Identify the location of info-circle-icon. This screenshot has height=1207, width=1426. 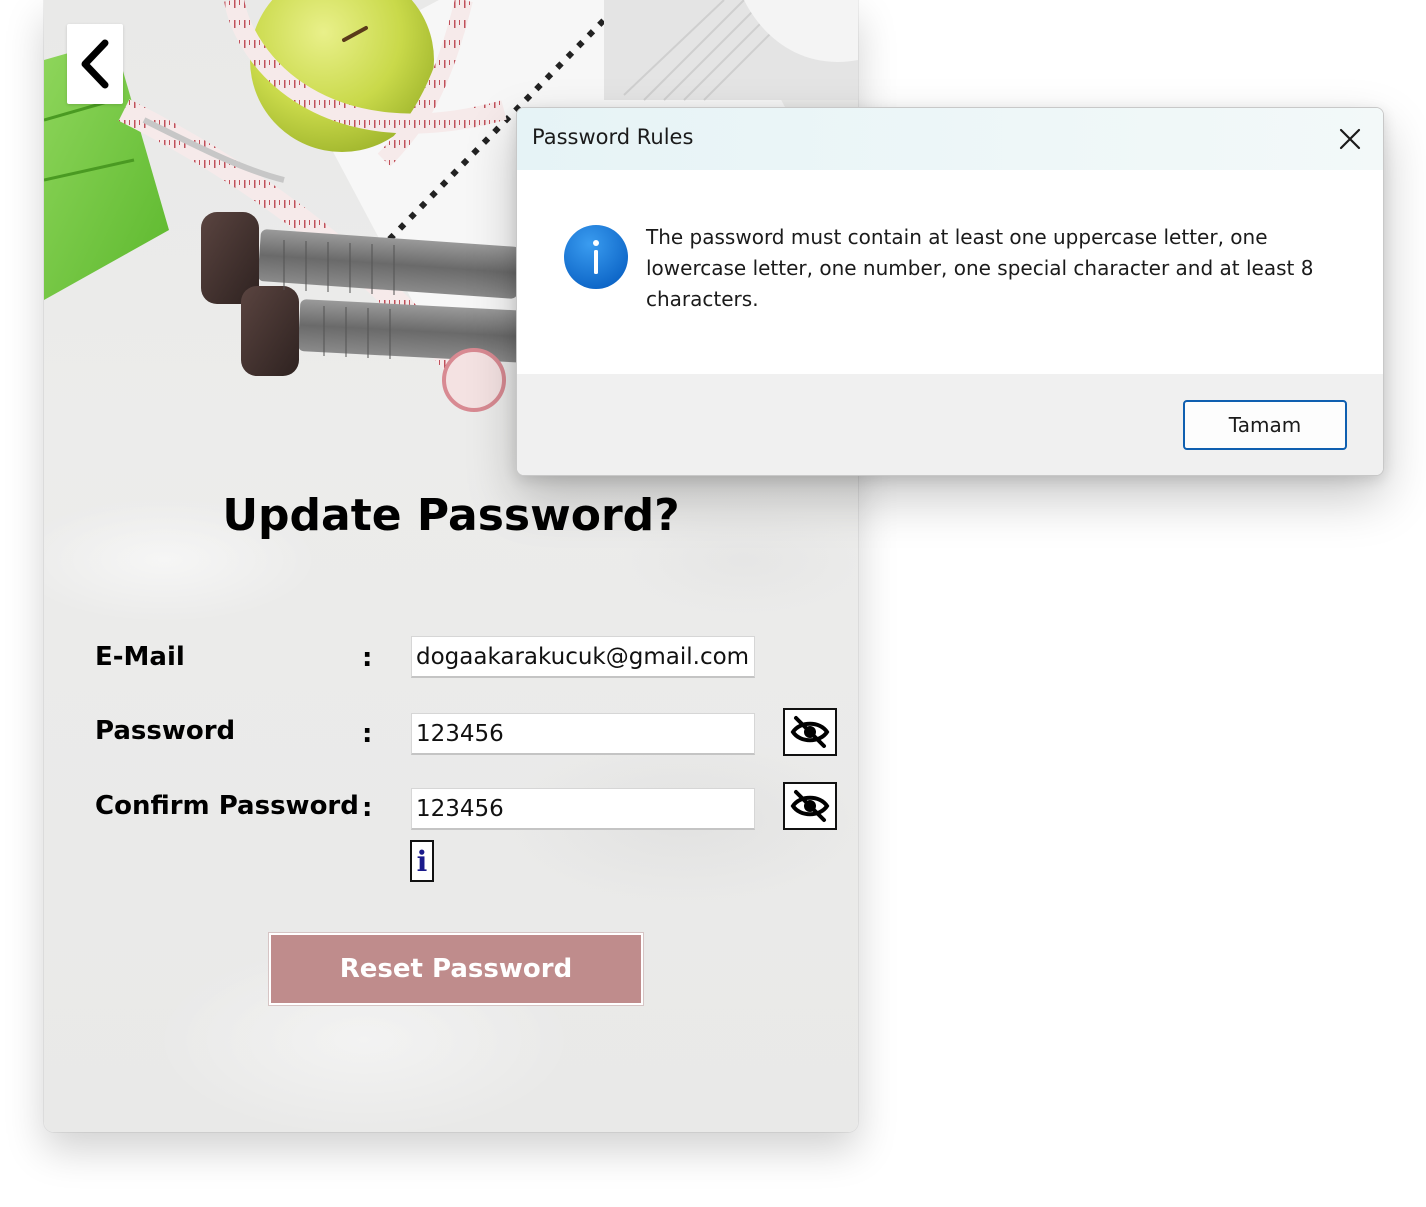
(596, 257).